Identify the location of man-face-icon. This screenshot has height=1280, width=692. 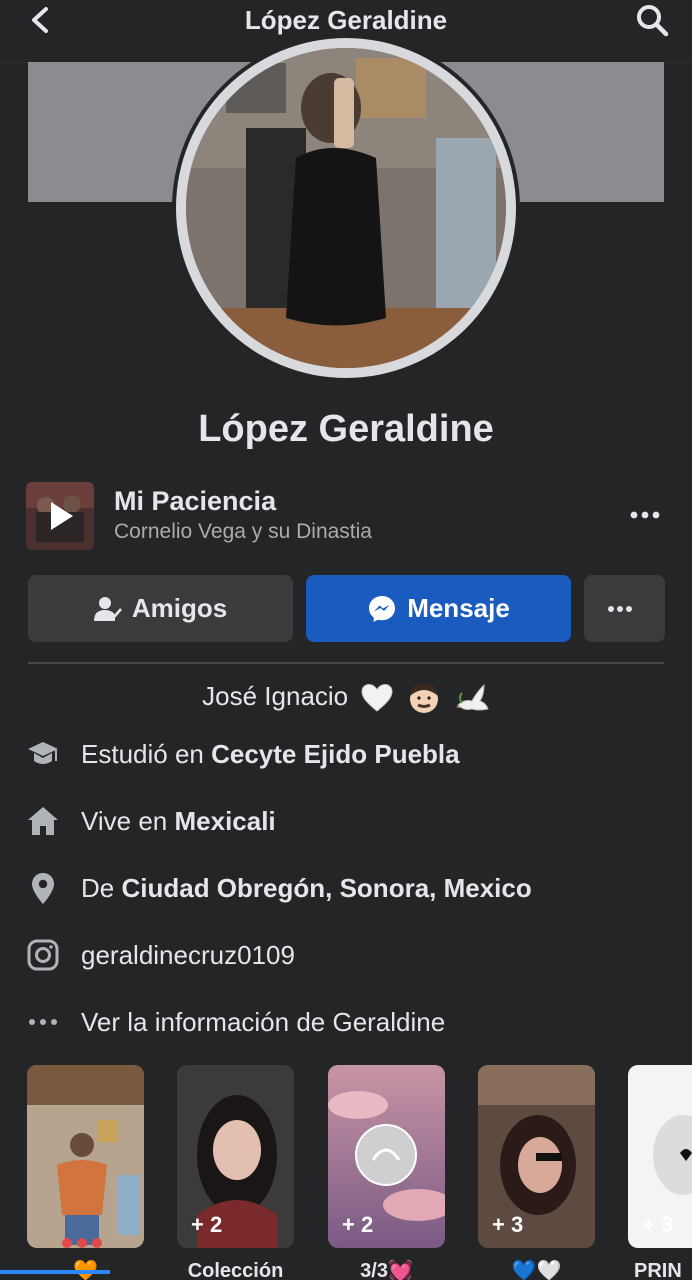
(423, 699).